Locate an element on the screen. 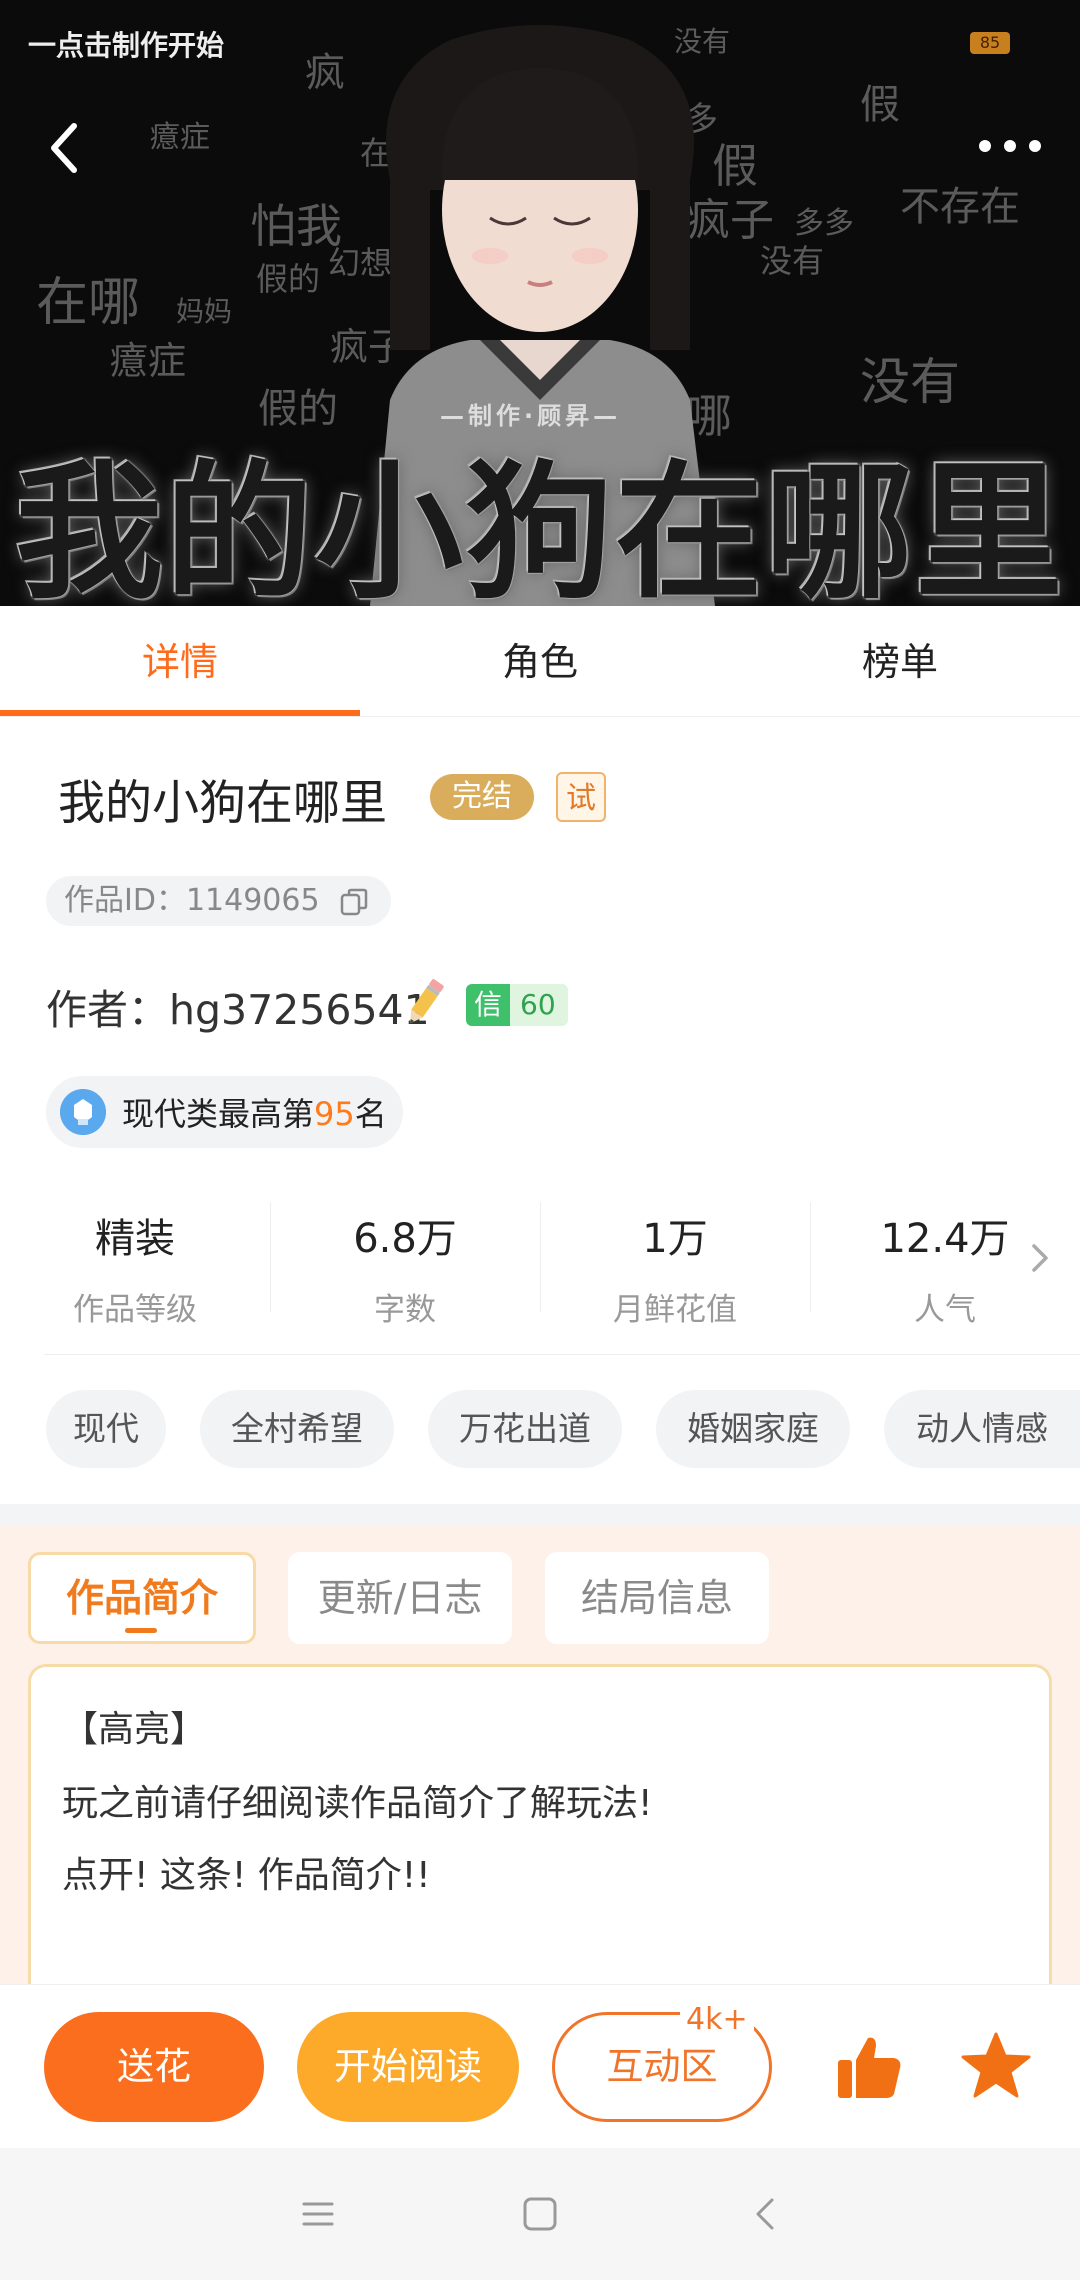 This screenshot has width=1080, height=2280. more-options-icon is located at coordinates (1010, 146).